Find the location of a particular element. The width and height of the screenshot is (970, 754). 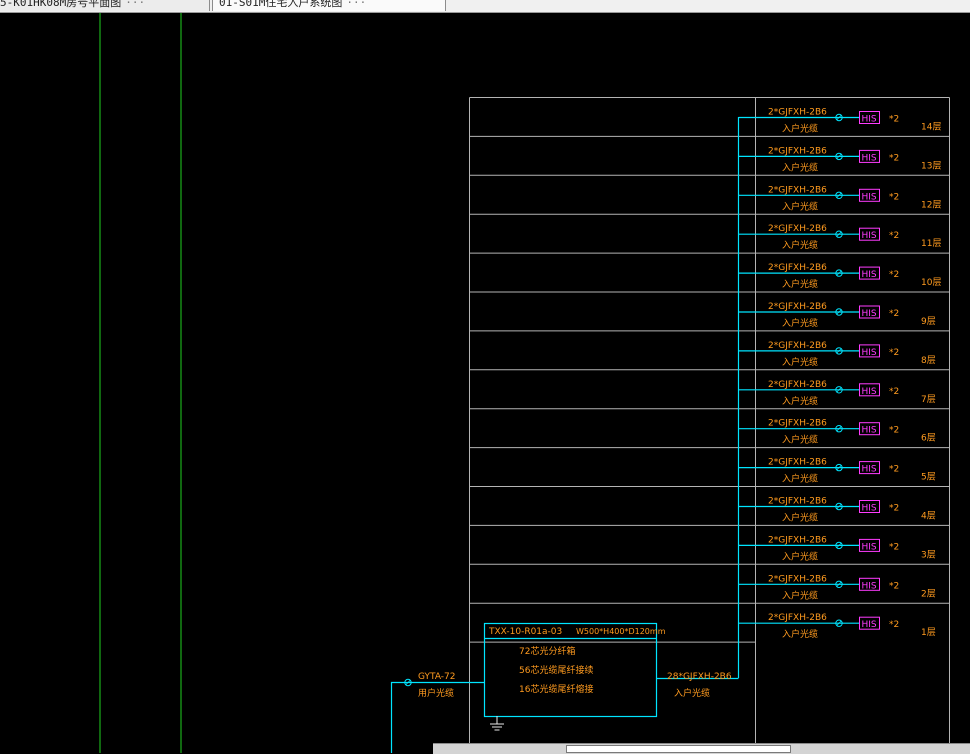

command-bar is located at coordinates (701, 748).